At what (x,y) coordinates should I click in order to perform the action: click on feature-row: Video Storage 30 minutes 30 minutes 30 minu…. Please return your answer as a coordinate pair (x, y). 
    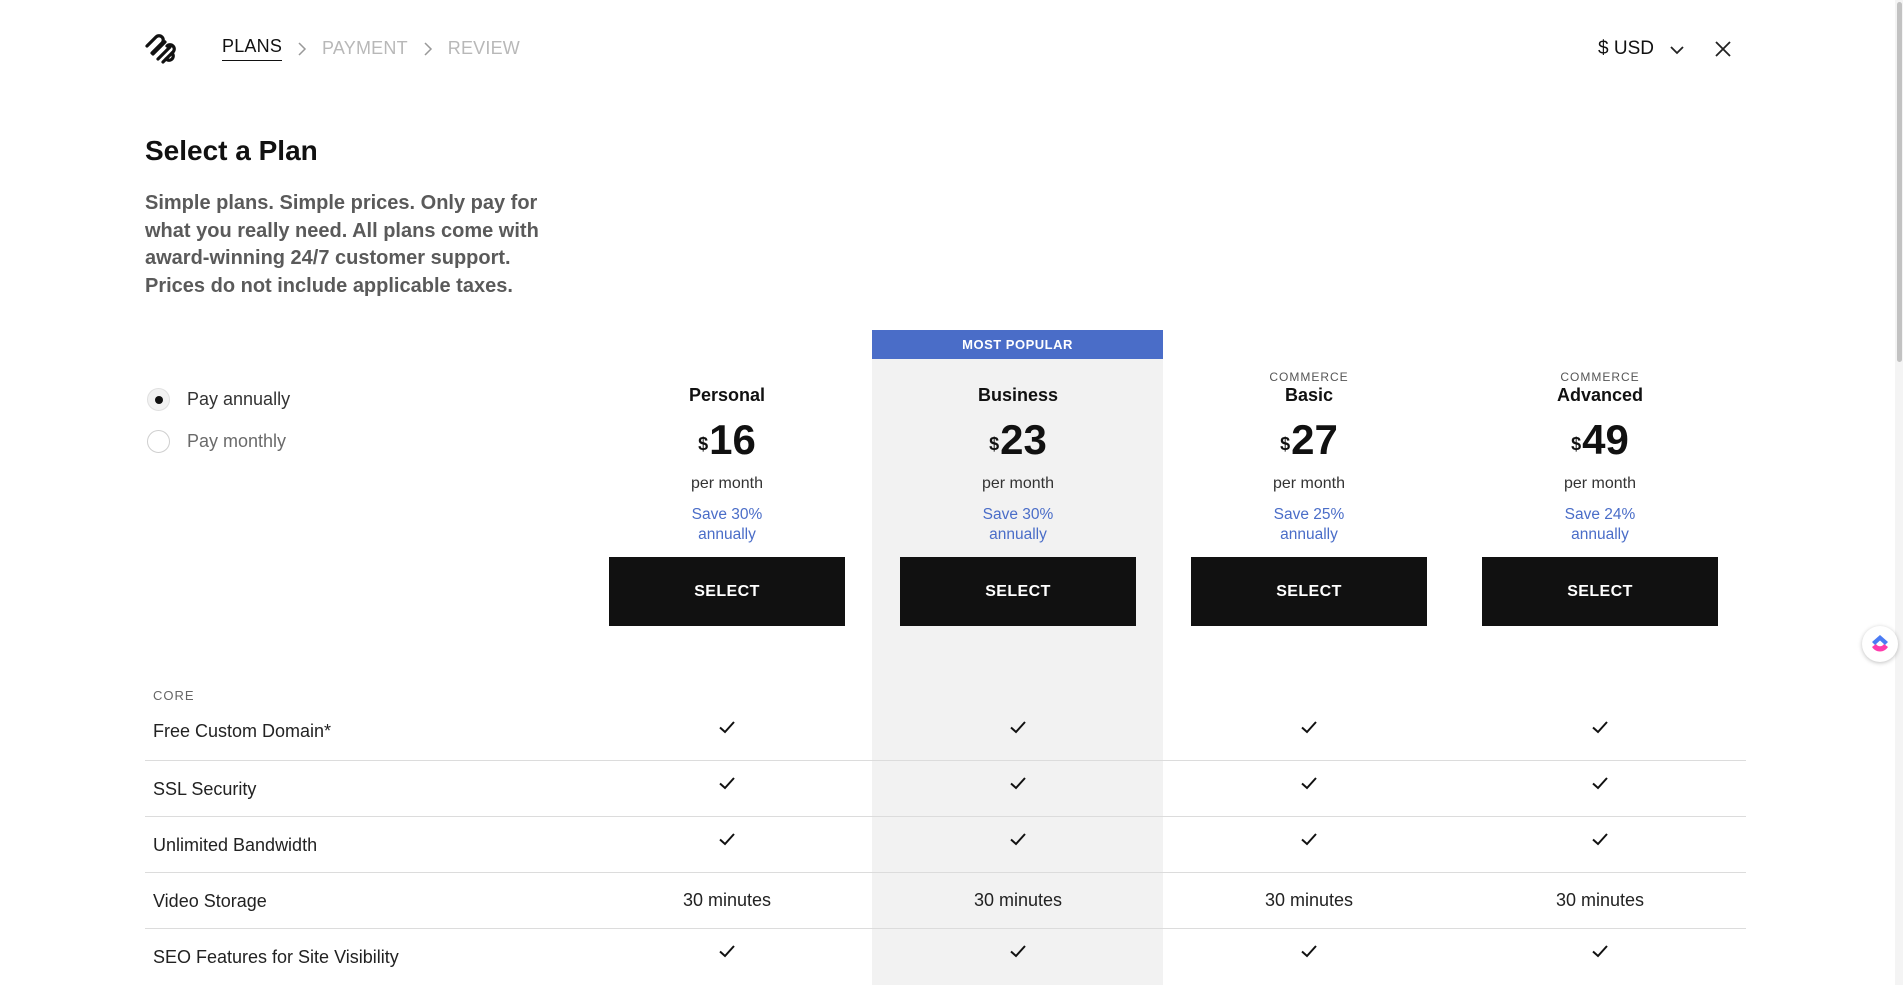
    Looking at the image, I should click on (945, 901).